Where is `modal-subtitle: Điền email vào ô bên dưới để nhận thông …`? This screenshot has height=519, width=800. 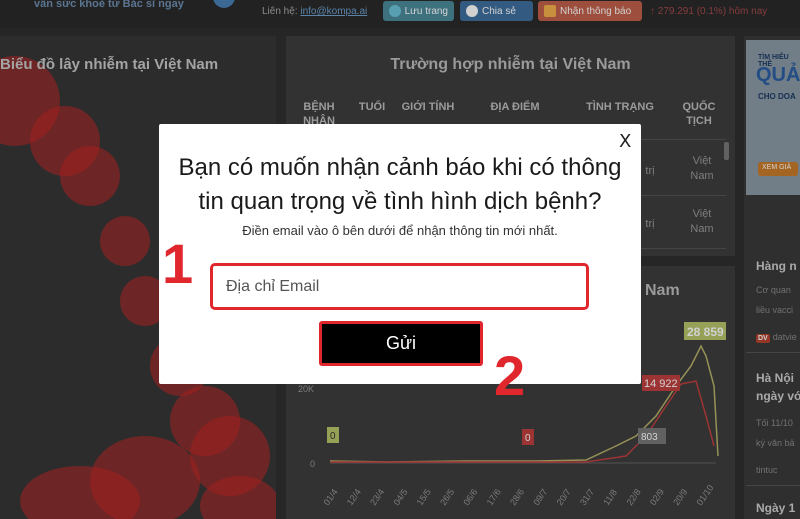 modal-subtitle: Điền email vào ô bên dưới để nhận thông … is located at coordinates (400, 230).